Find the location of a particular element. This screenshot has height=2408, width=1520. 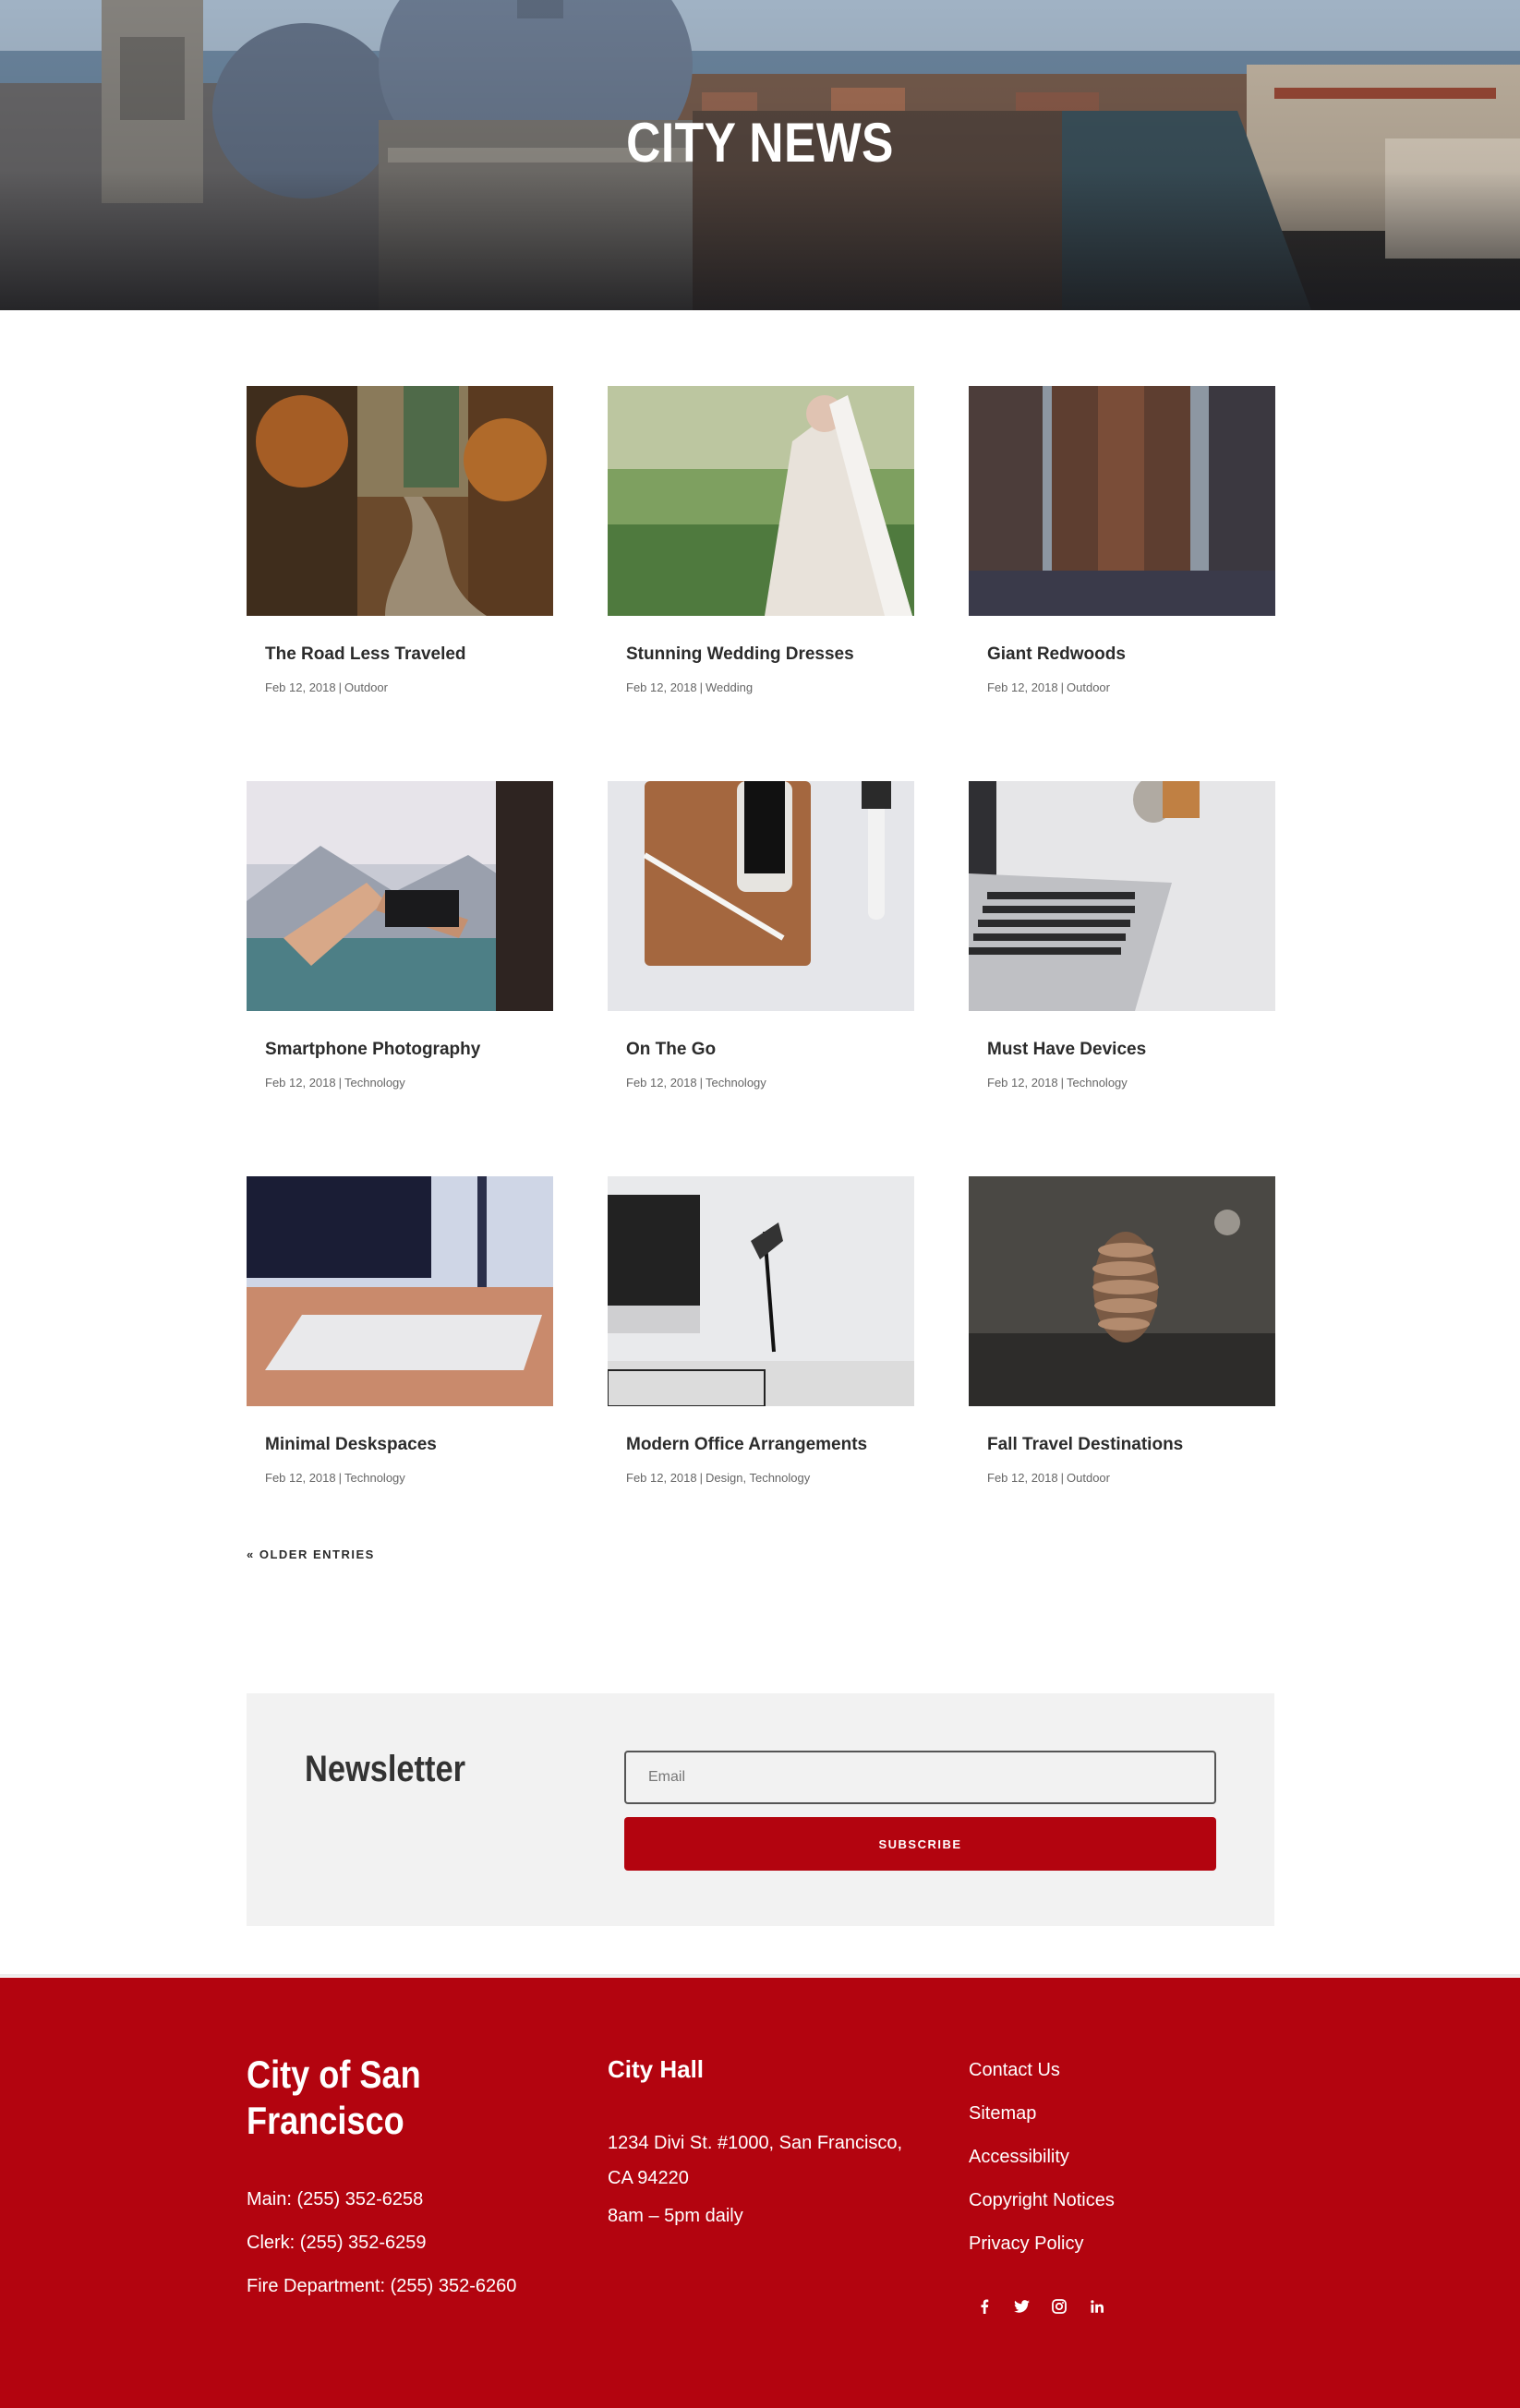

footer-link-accessibility: Accessibility is located at coordinates (1019, 2157).